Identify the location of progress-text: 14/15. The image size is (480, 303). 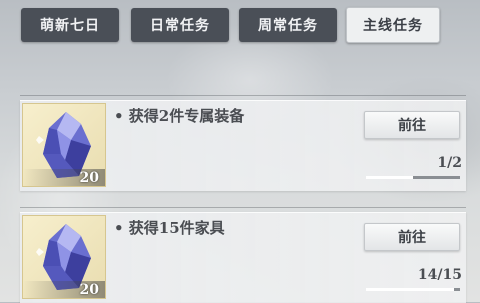
(439, 275).